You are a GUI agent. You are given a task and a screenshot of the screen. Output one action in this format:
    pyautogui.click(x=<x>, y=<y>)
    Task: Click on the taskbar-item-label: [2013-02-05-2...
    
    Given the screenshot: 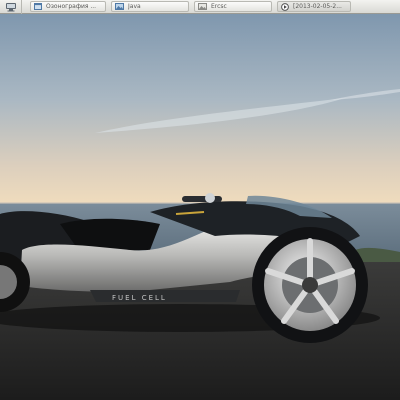 What is the action you would take?
    pyautogui.click(x=317, y=6)
    